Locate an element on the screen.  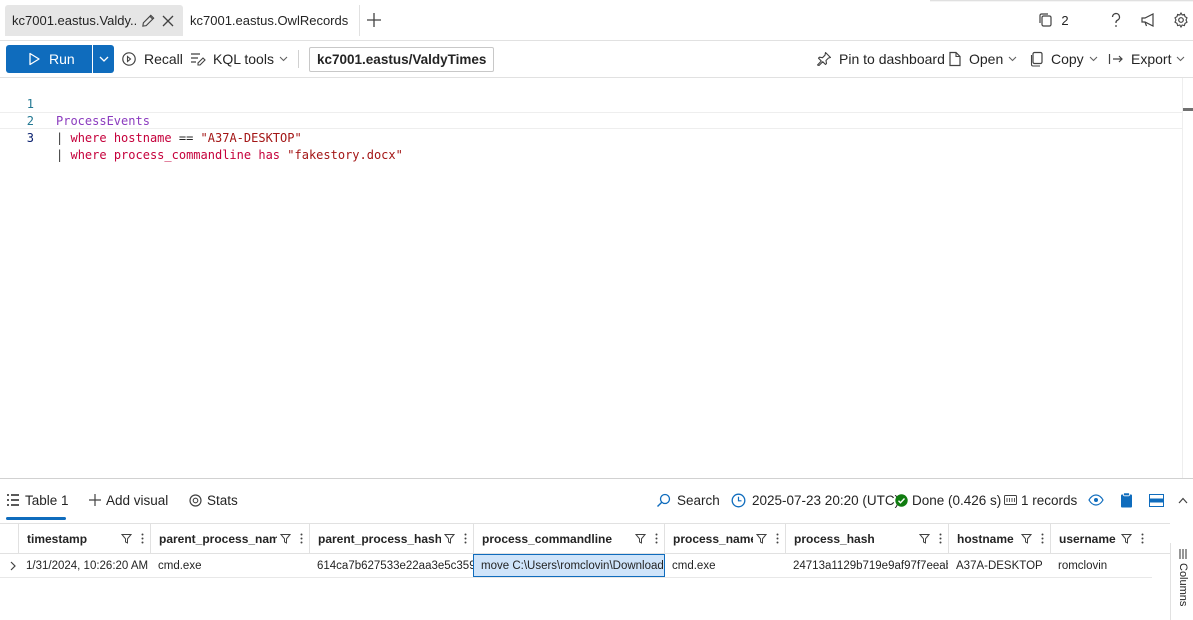
cell-parent-process-hash: 614ca7b627533e22aa3e5c35946 is located at coordinates (391, 565).